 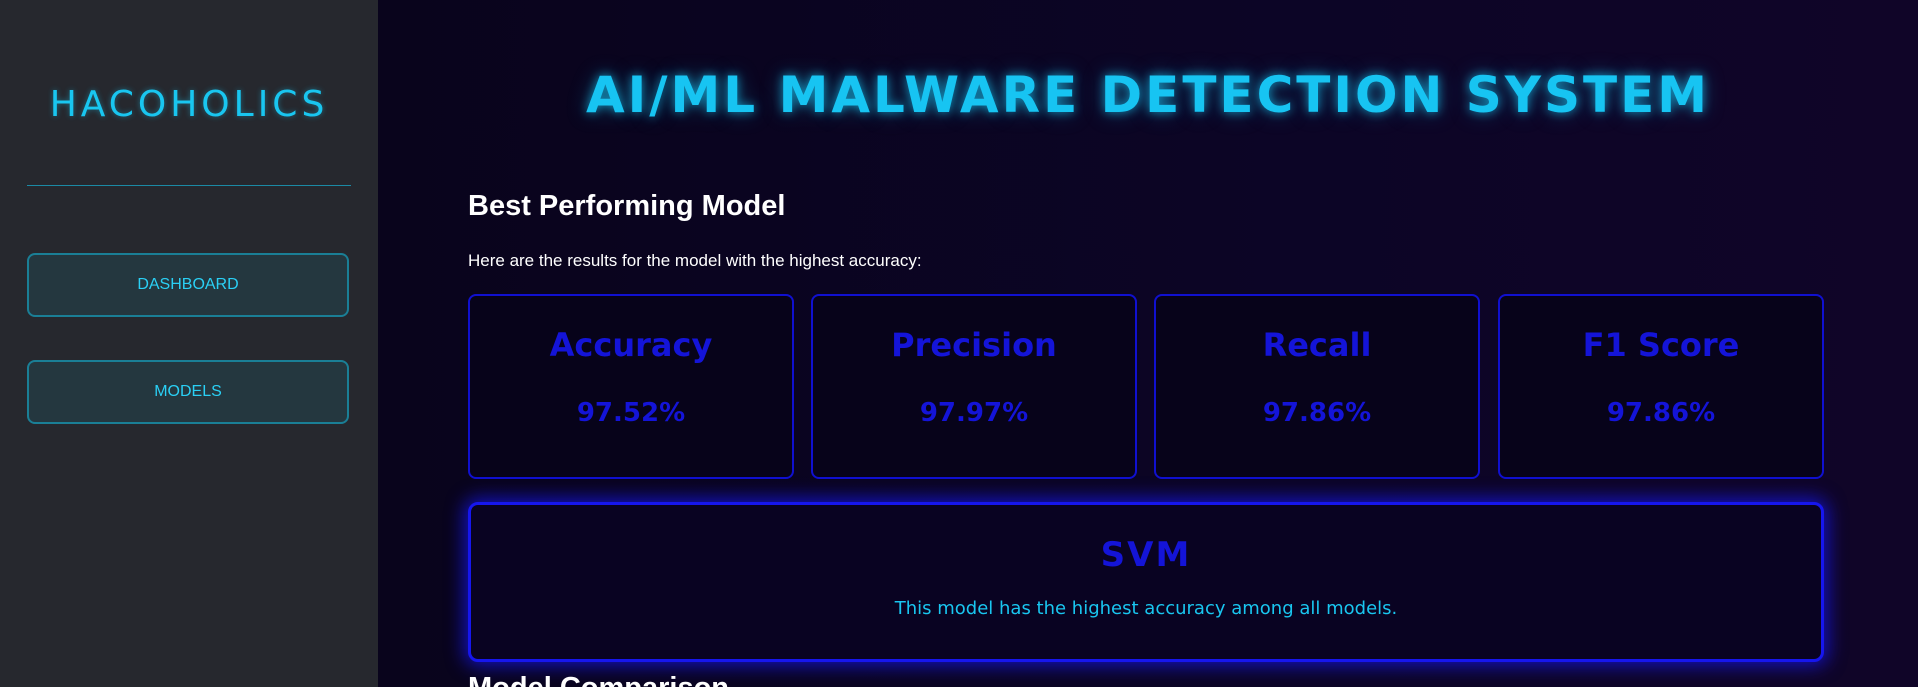 What do you see at coordinates (1317, 386) in the screenshot?
I see `metric-card-recall: Recall 97.86%` at bounding box center [1317, 386].